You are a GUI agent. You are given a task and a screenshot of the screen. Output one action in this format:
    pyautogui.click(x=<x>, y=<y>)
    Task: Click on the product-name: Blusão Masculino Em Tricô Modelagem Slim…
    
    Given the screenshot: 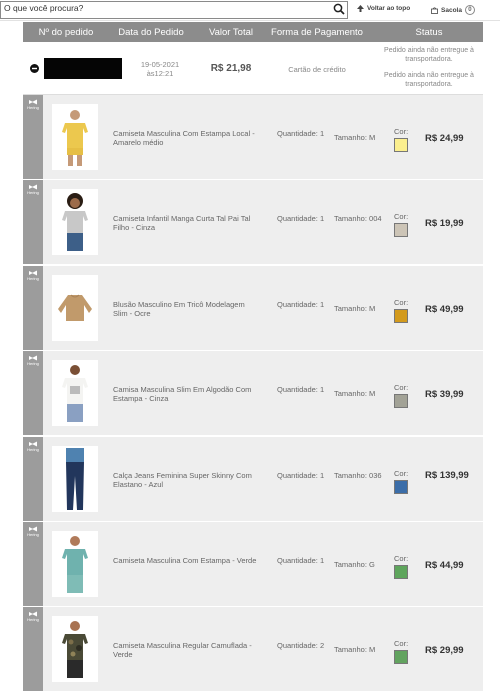 What is the action you would take?
    pyautogui.click(x=185, y=309)
    